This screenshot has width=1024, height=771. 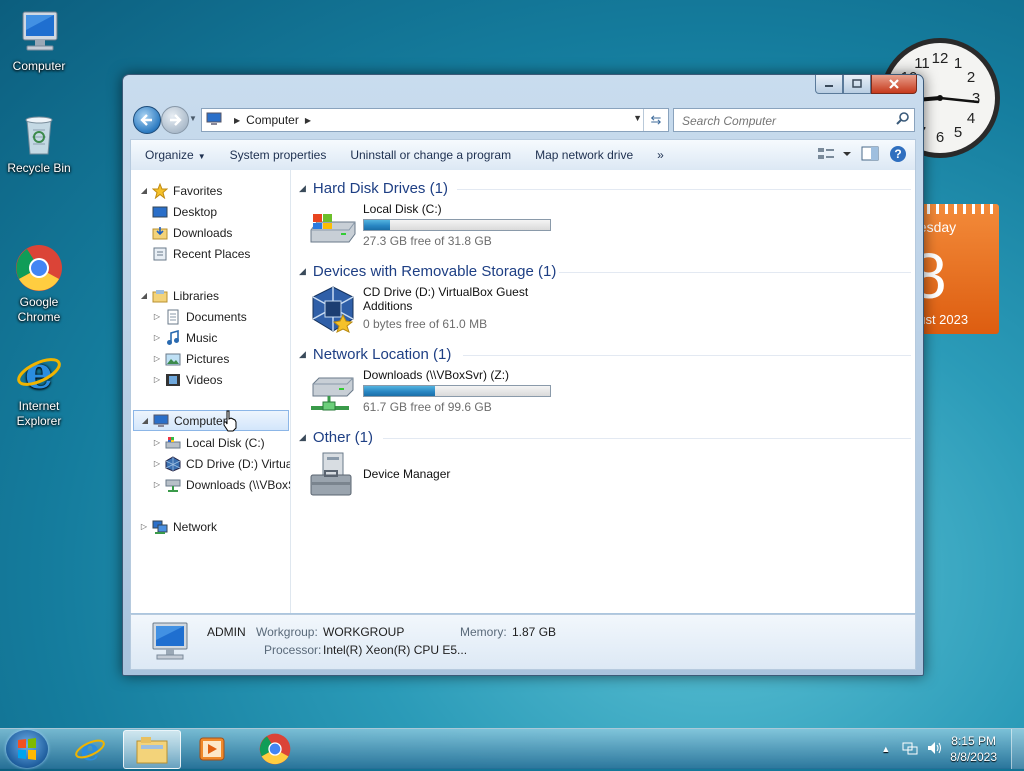 I want to click on nav-computer: ◢ Computer, so click(x=211, y=420).